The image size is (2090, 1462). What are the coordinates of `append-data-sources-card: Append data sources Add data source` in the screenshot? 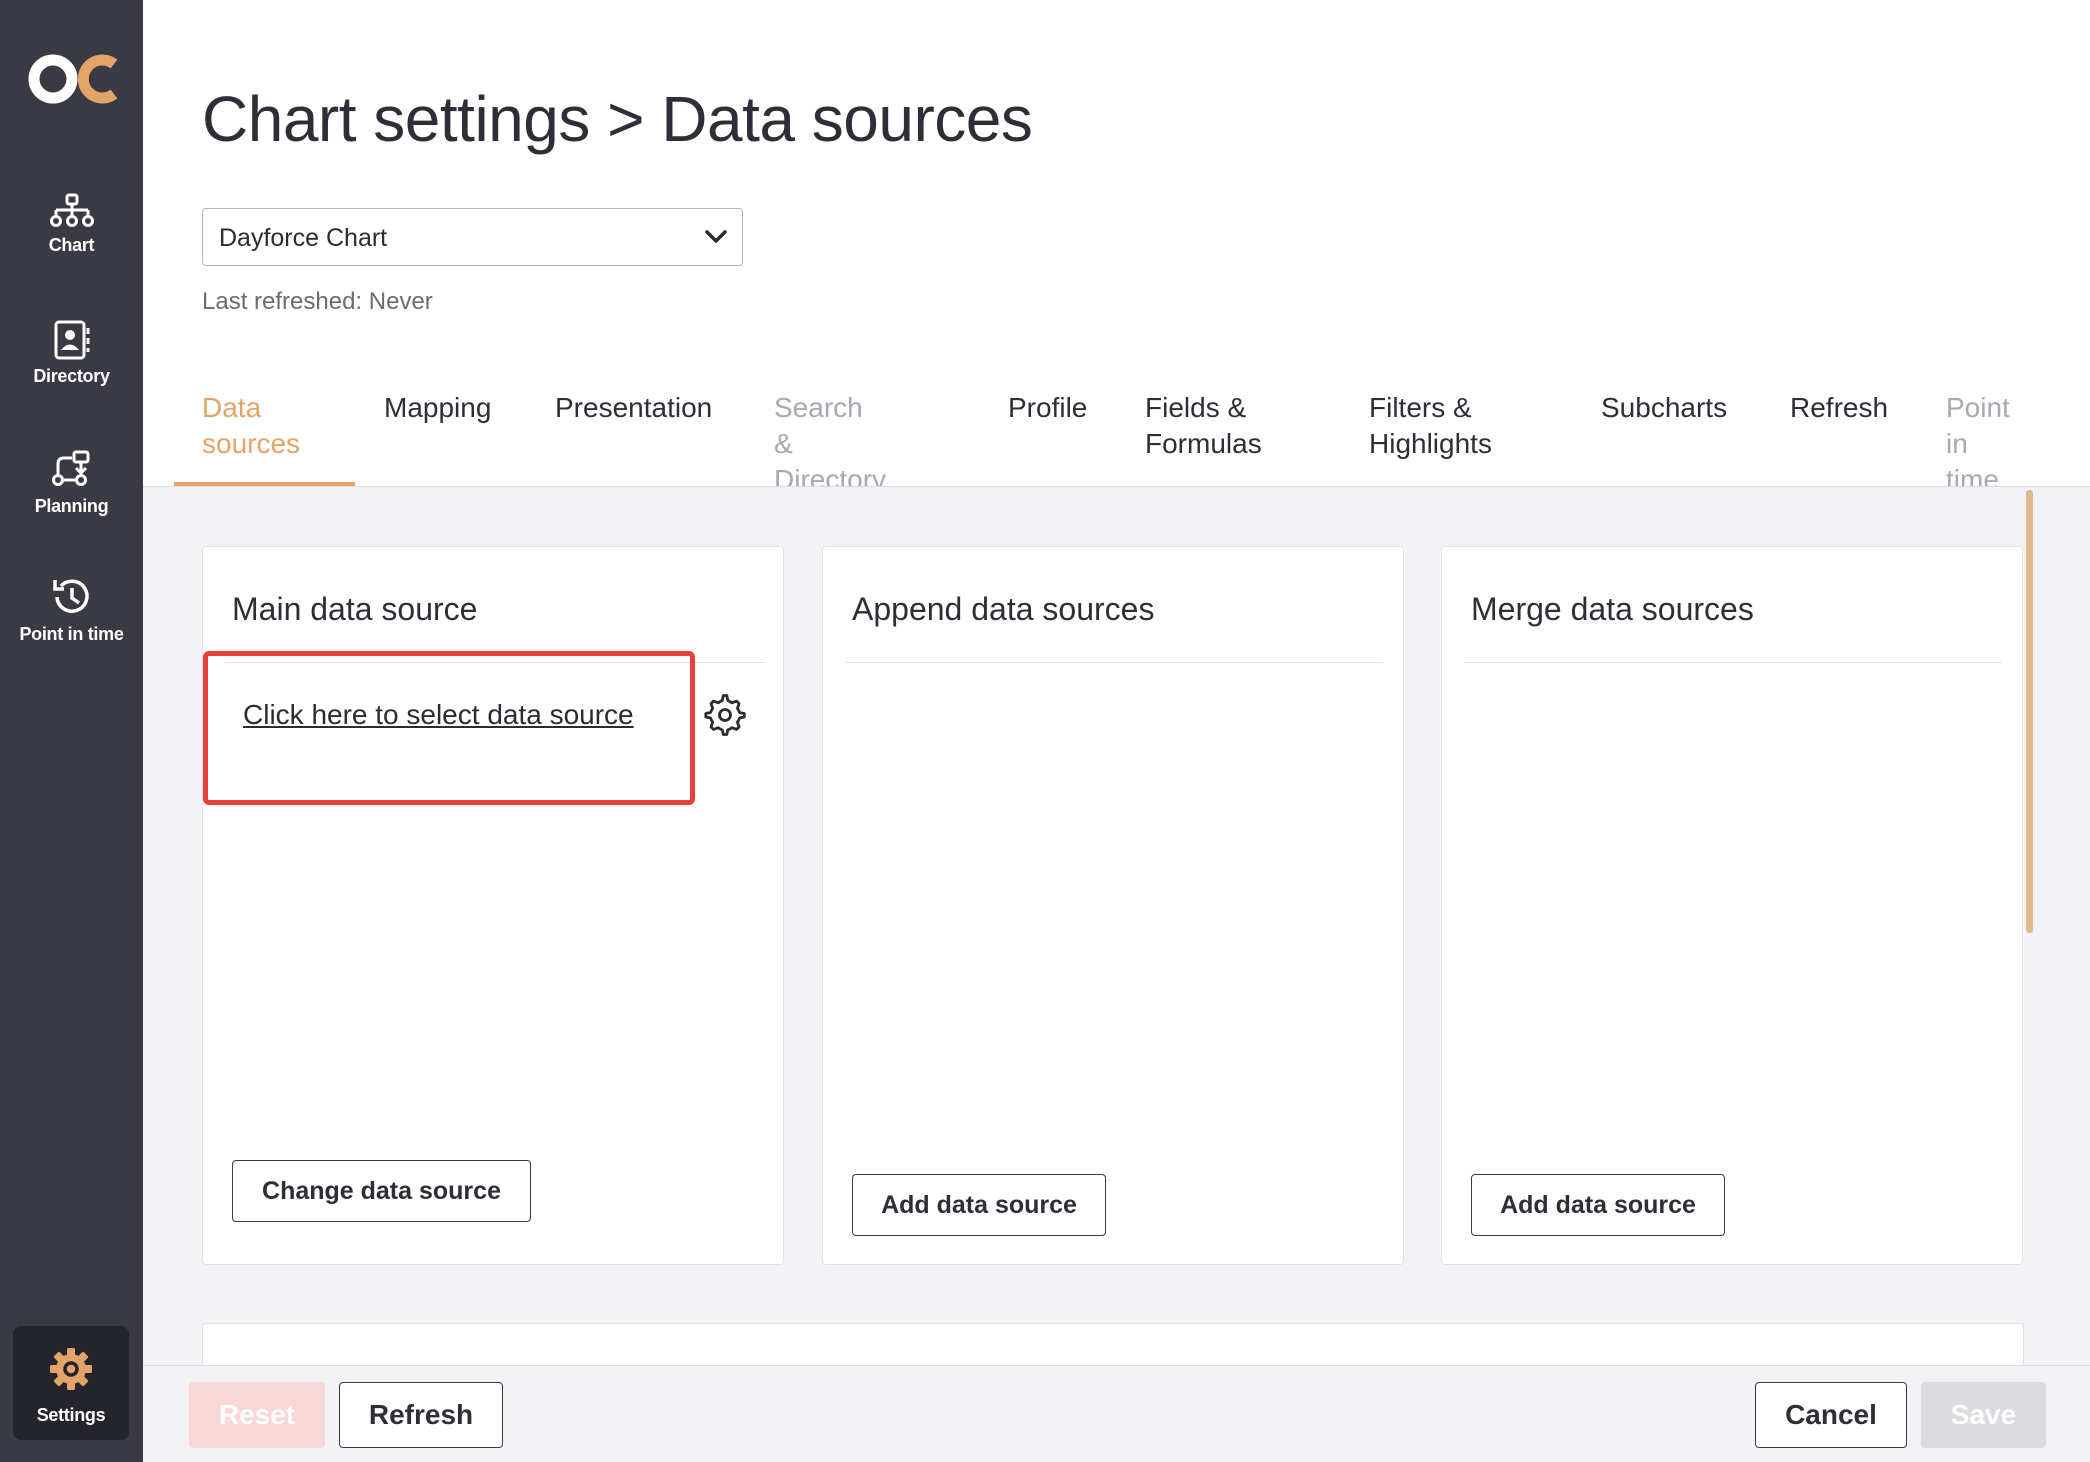 It's located at (1113, 905).